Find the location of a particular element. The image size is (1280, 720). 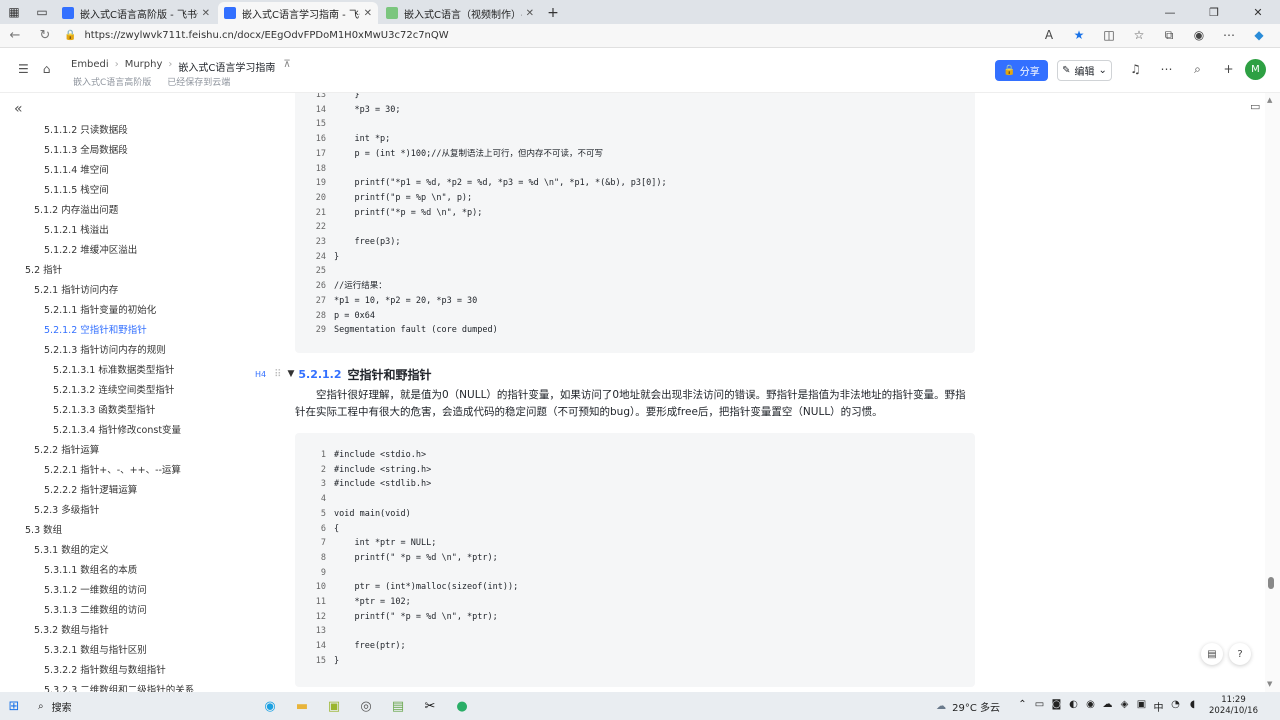

doc-tools-icon: ▤ is located at coordinates (1212, 654).